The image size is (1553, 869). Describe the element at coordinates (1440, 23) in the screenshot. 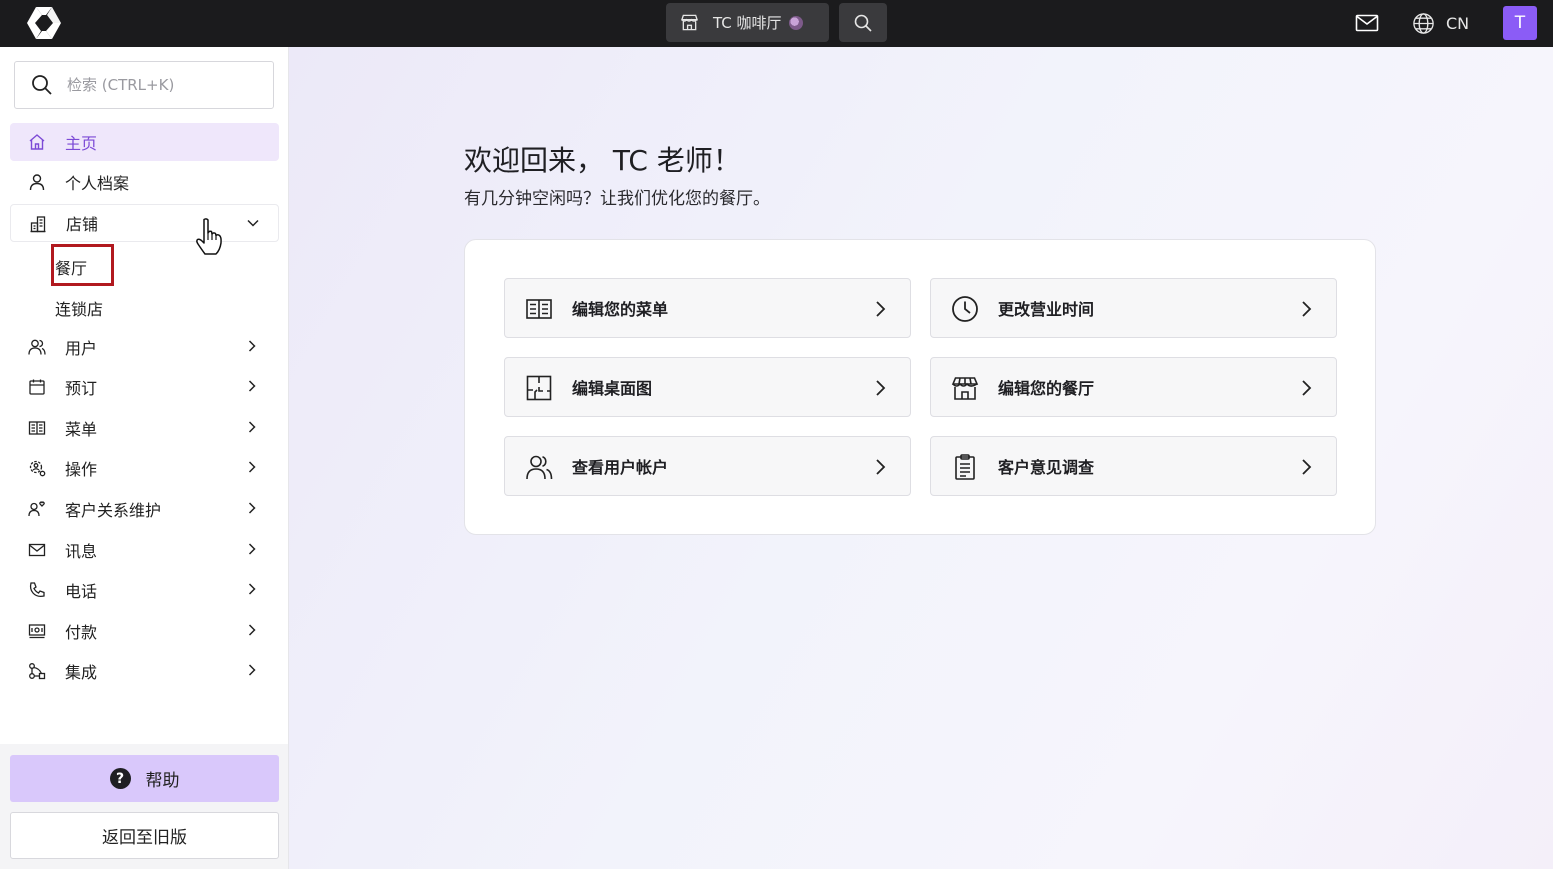

I see `language-selector: CN` at that location.